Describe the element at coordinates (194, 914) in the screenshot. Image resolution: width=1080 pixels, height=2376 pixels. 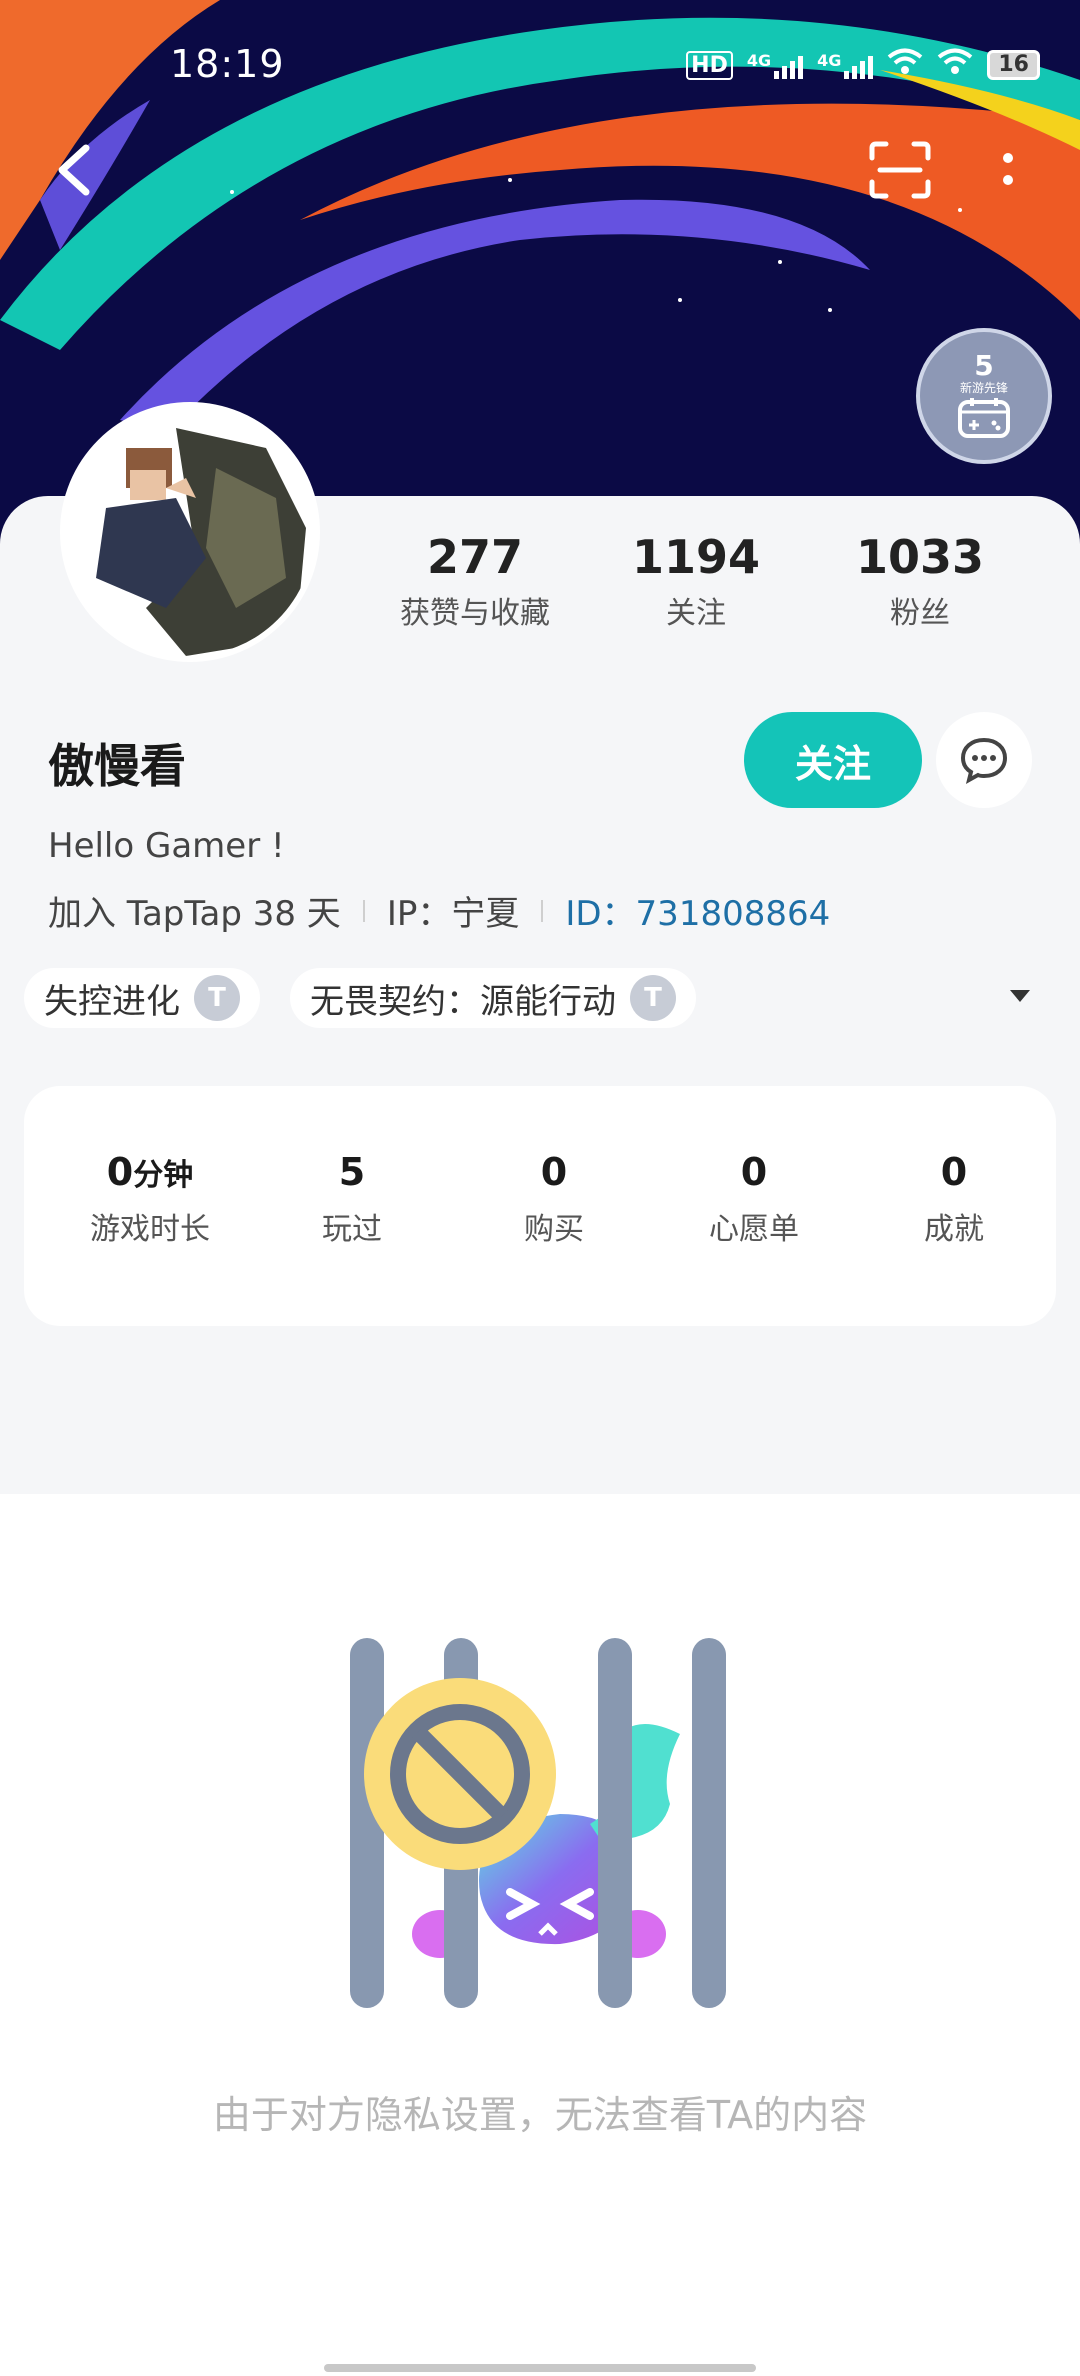
I see `joined-text: 加入 TapTap 38 天` at that location.